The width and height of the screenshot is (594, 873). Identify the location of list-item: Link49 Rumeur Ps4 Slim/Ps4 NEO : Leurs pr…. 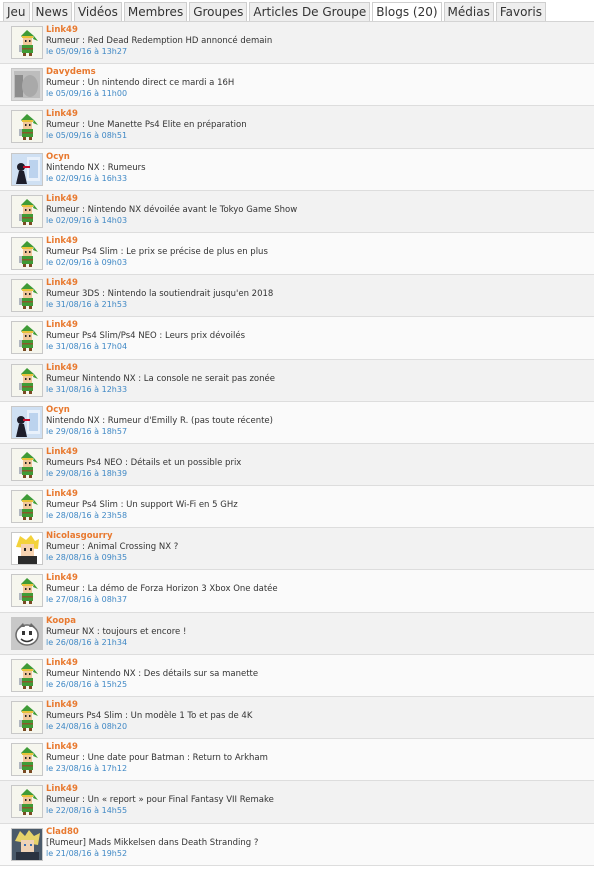
(297, 338).